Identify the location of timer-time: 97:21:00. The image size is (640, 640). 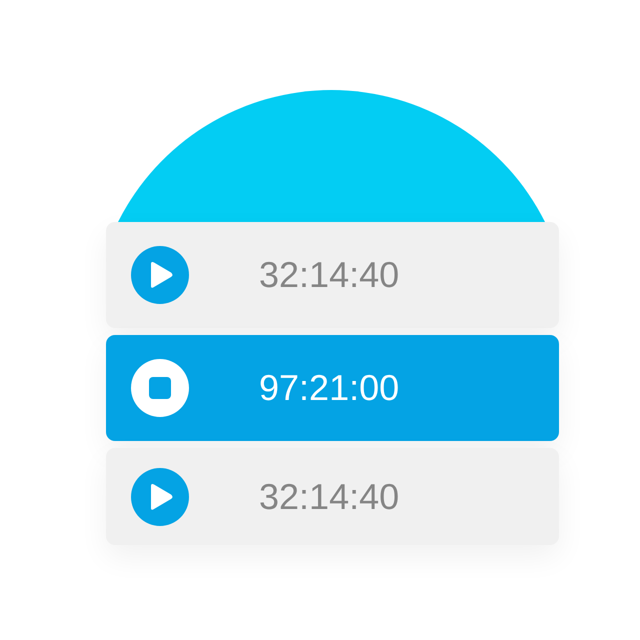
(329, 388).